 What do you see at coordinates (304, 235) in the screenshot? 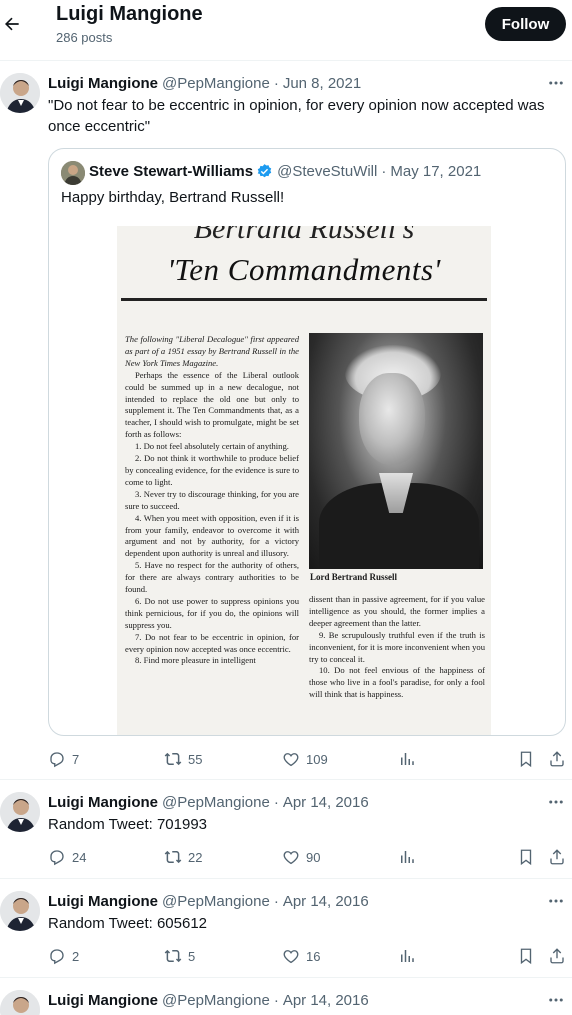
I see `image-top-text: Bertrand Russell's` at bounding box center [304, 235].